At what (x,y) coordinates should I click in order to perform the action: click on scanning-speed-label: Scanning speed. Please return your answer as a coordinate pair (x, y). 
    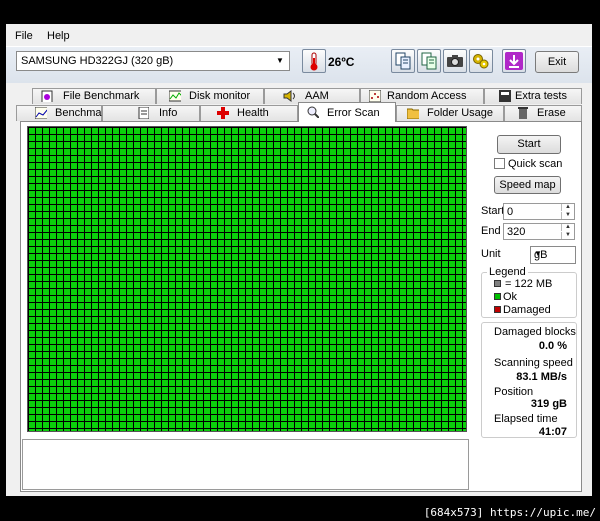
    Looking at the image, I should click on (533, 363).